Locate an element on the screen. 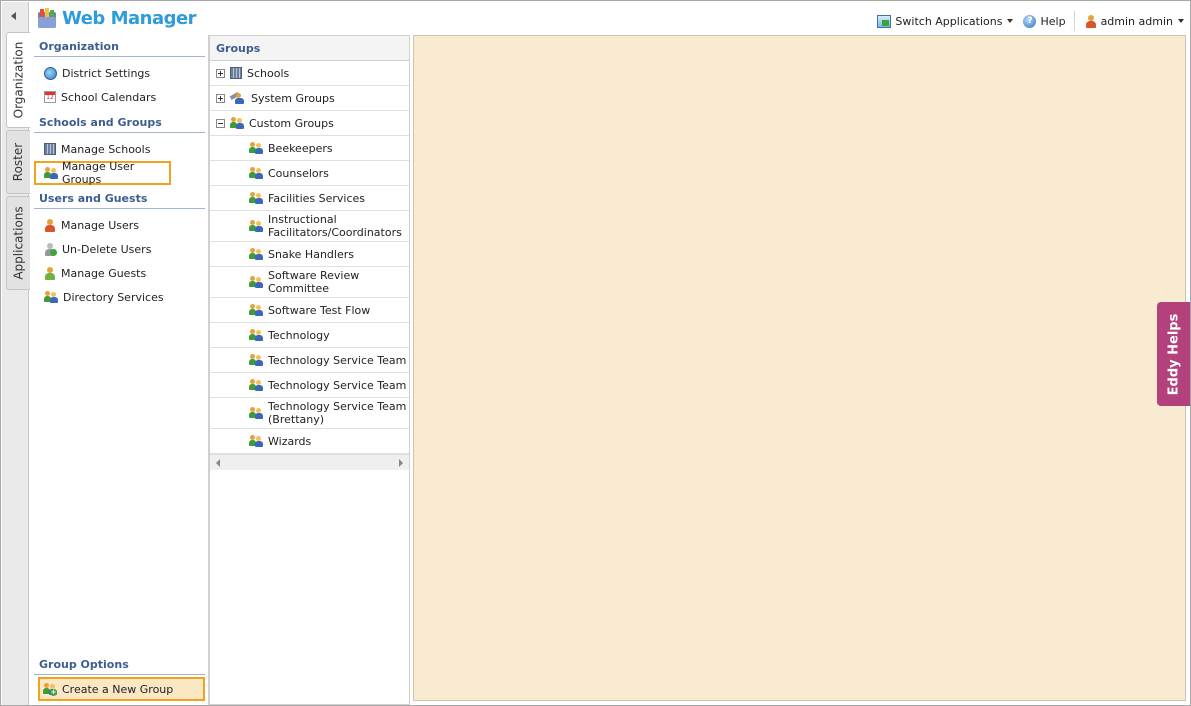  help-icon: ? is located at coordinates (1030, 21).